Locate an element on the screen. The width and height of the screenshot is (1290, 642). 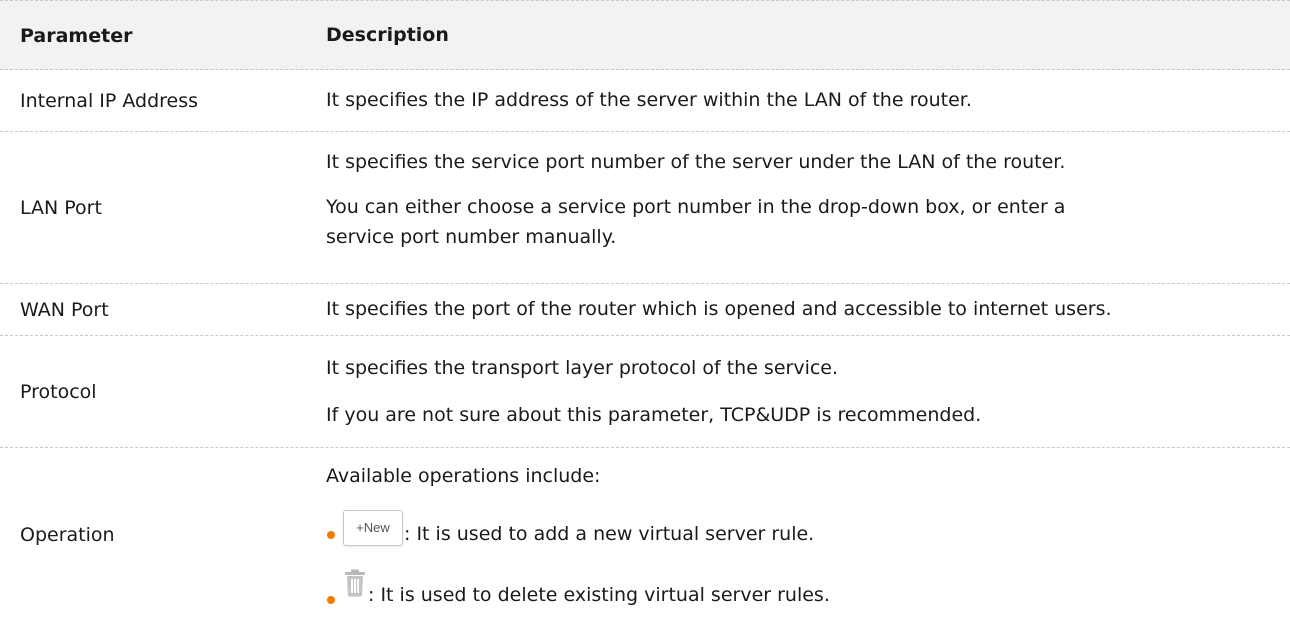
operations-intro: Available operations include: is located at coordinates (463, 476).